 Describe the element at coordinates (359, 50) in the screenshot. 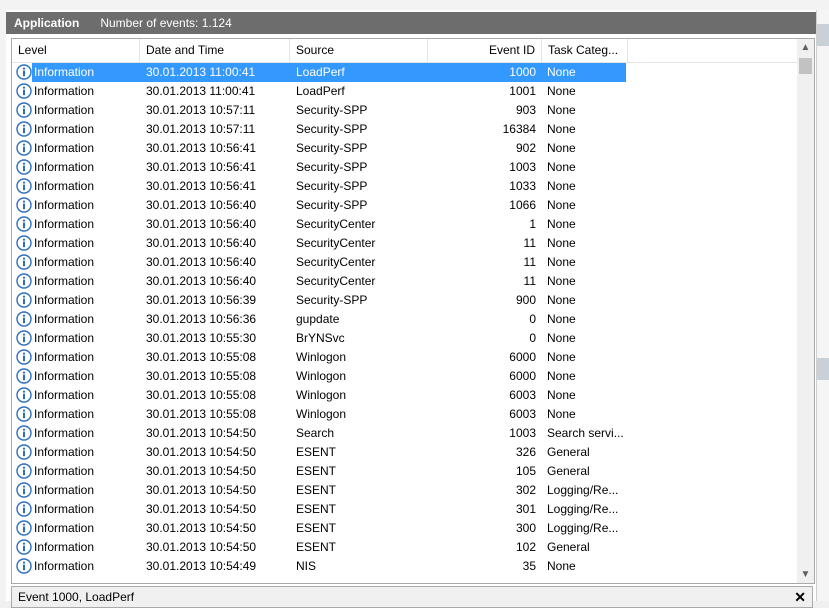

I see `column-header-source: Source` at that location.